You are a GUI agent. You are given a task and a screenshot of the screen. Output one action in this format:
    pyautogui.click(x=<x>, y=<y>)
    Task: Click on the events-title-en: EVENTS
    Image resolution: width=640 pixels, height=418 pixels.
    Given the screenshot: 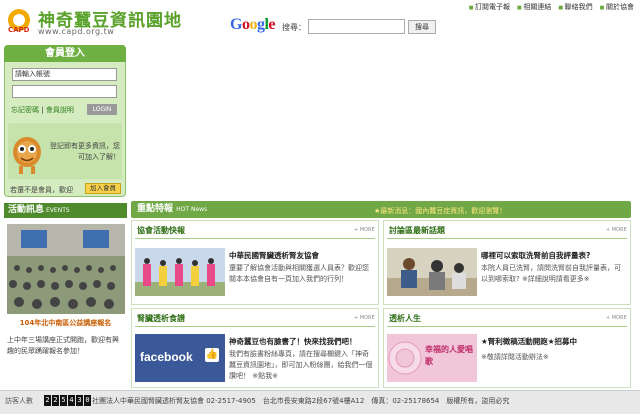 What is the action you would take?
    pyautogui.click(x=58, y=210)
    